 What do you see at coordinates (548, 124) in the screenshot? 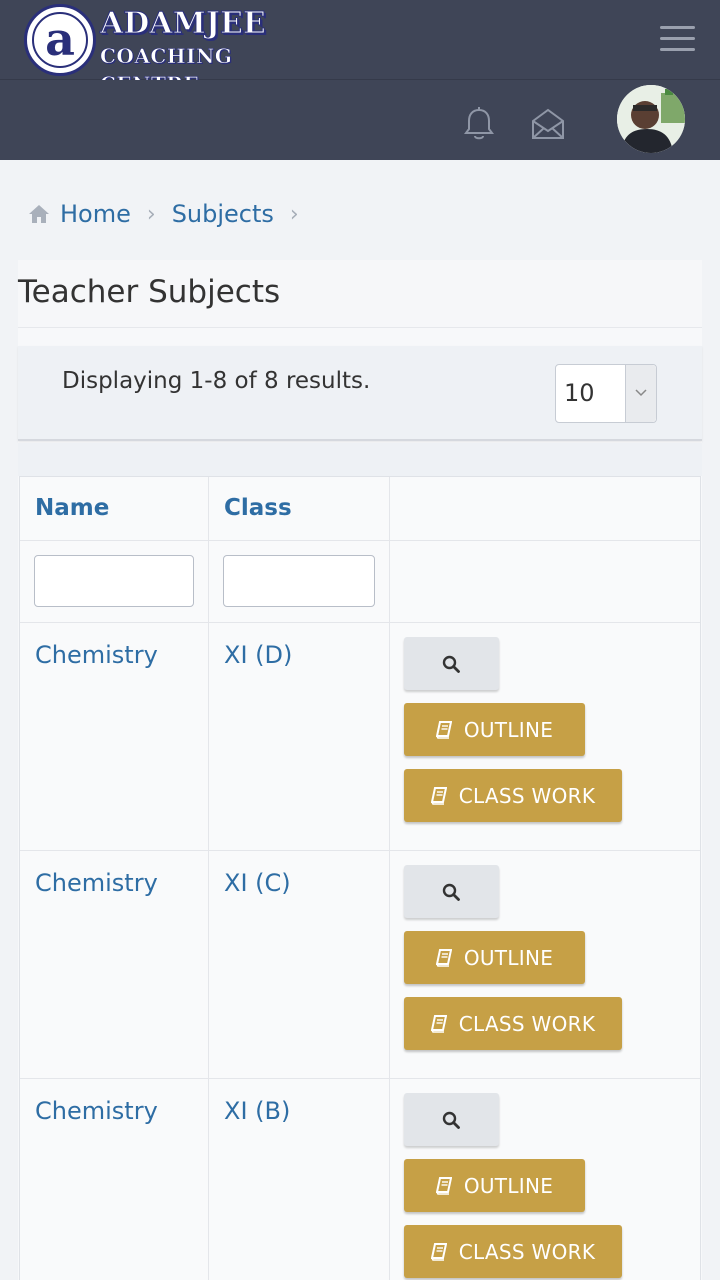
I see `envelope-icon` at bounding box center [548, 124].